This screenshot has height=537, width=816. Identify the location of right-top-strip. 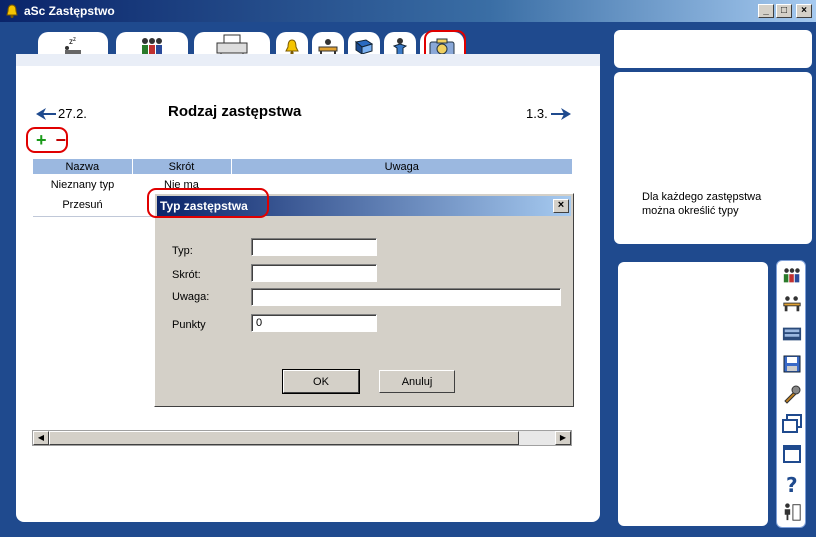
(713, 49).